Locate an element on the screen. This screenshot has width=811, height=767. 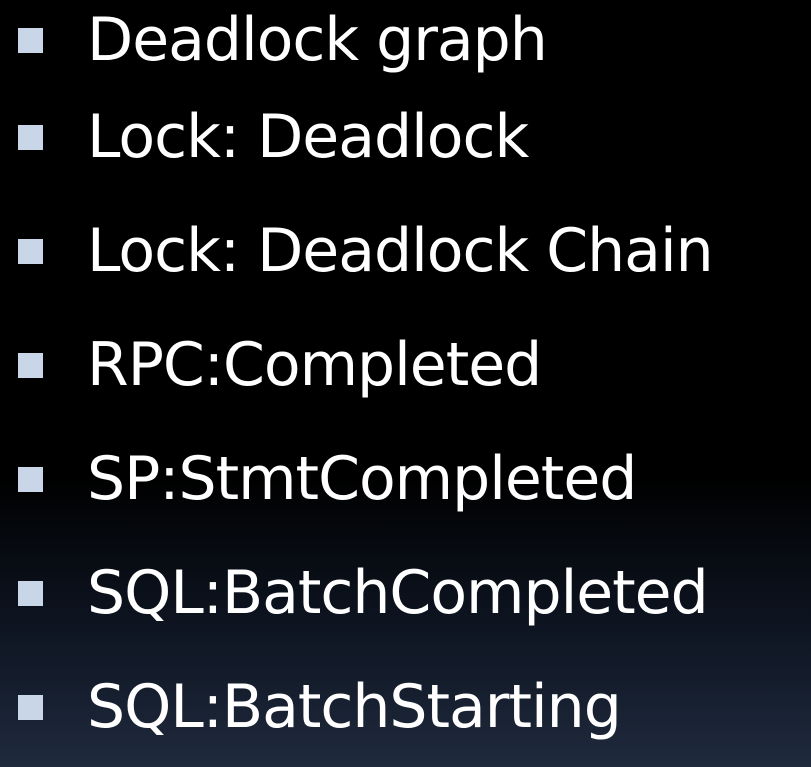
bullet-item: Deadlock graph is located at coordinates (365, 40).